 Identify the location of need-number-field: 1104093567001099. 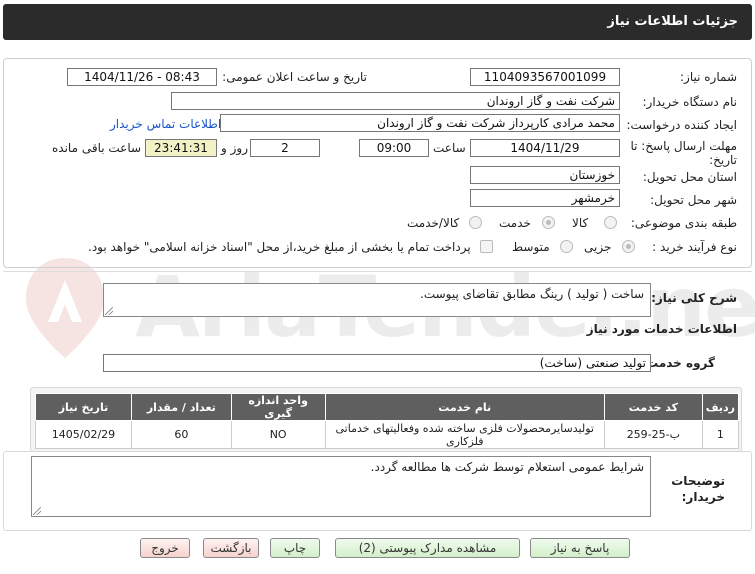
(545, 77).